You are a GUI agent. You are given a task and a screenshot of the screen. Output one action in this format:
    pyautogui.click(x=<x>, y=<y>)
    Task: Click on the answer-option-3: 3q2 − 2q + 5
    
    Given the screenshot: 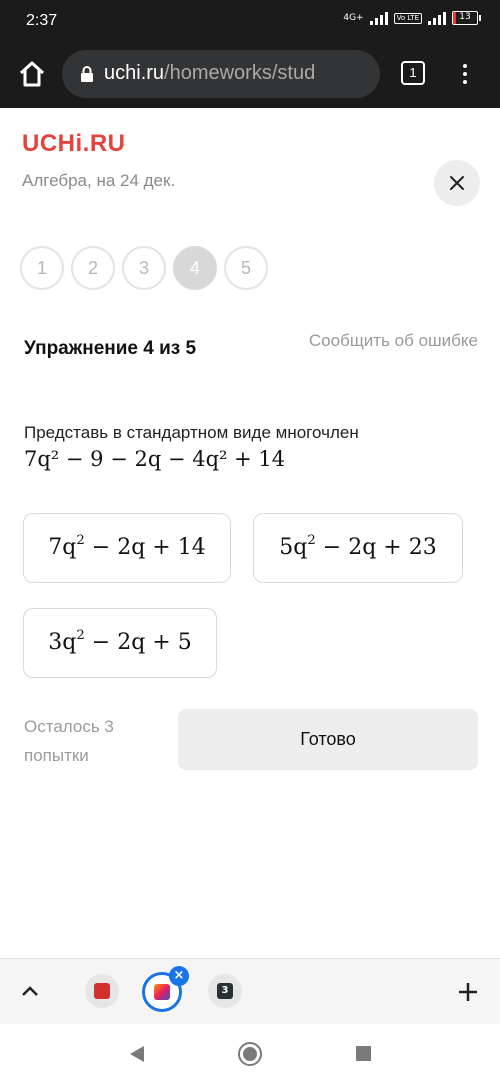 What is the action you would take?
    pyautogui.click(x=120, y=643)
    